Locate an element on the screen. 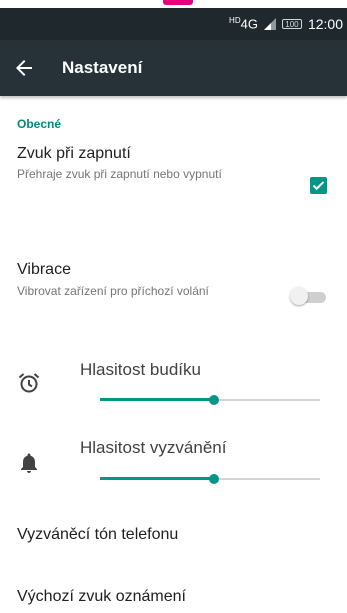 The height and width of the screenshot is (613, 347). vibration-switch is located at coordinates (308, 296).